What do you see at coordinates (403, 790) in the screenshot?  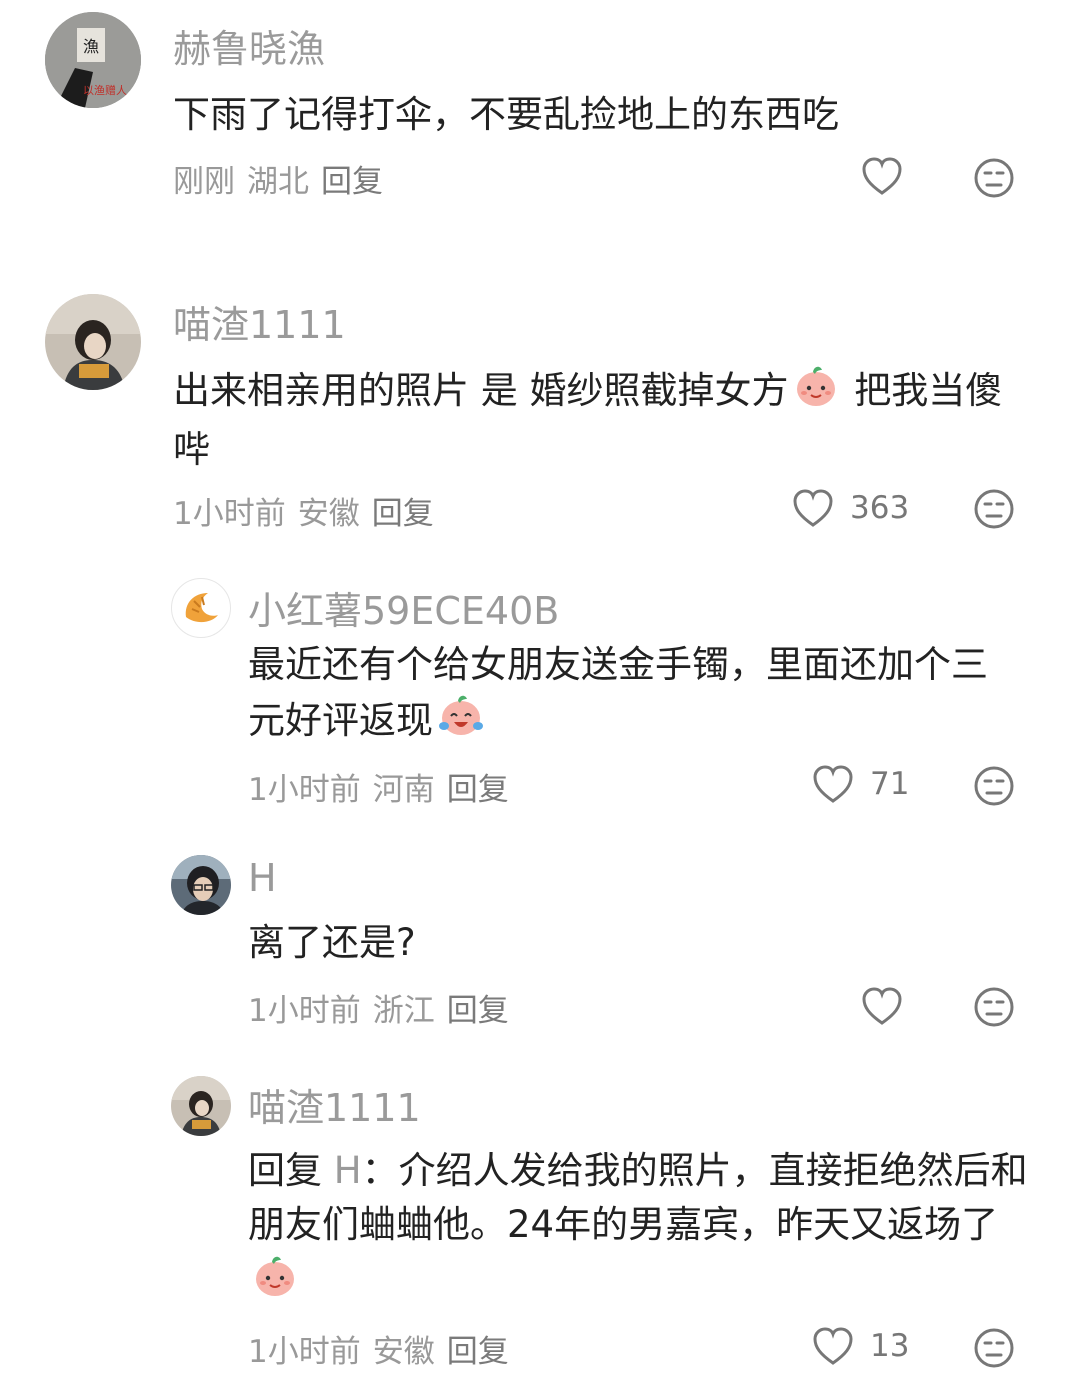 I see `location: 河南` at bounding box center [403, 790].